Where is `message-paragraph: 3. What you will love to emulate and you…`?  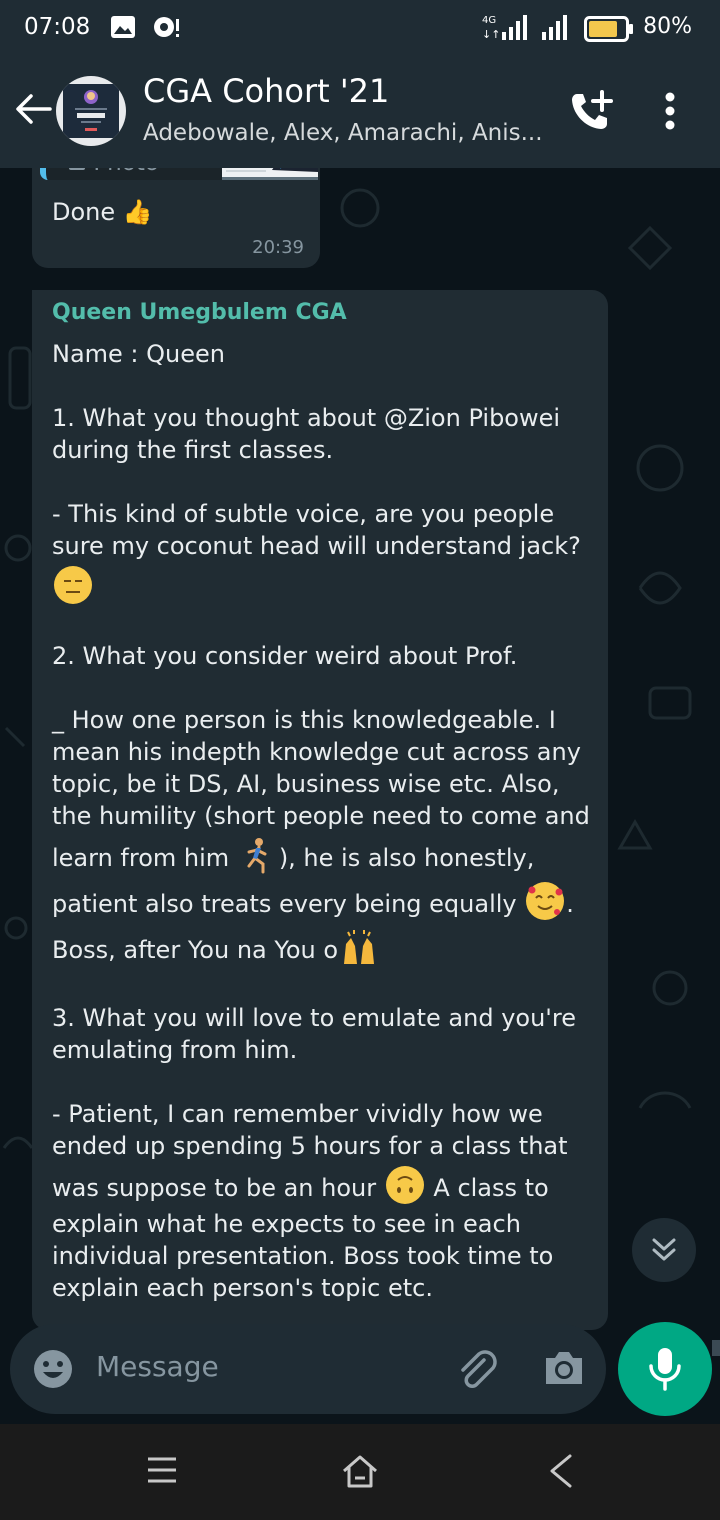
message-paragraph: 3. What you will love to emulate and you… is located at coordinates (314, 1034).